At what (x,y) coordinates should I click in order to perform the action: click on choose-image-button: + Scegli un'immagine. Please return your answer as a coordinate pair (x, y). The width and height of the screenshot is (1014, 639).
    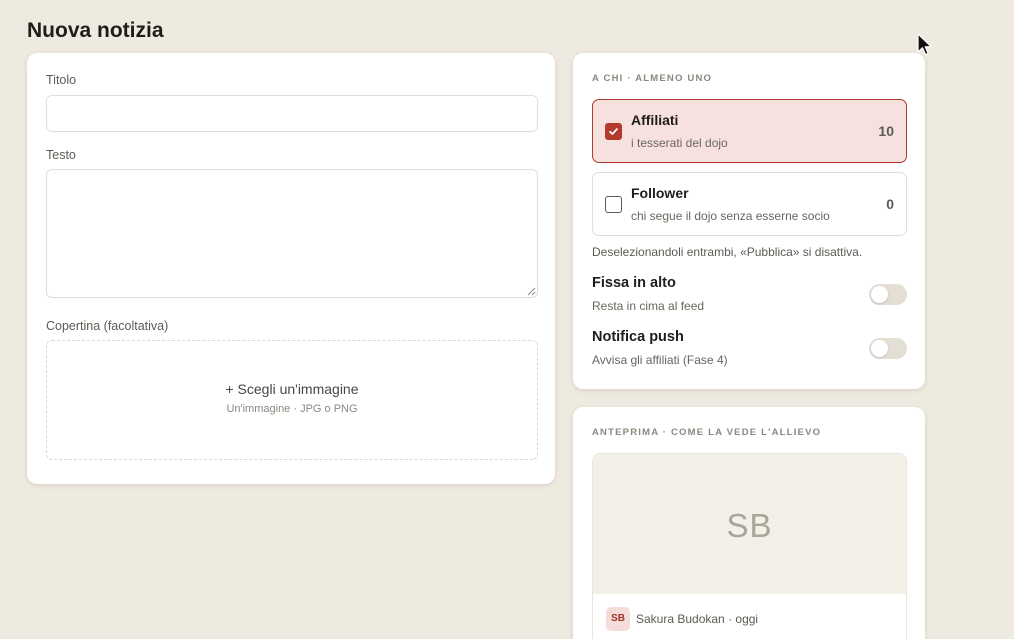
    Looking at the image, I should click on (292, 389).